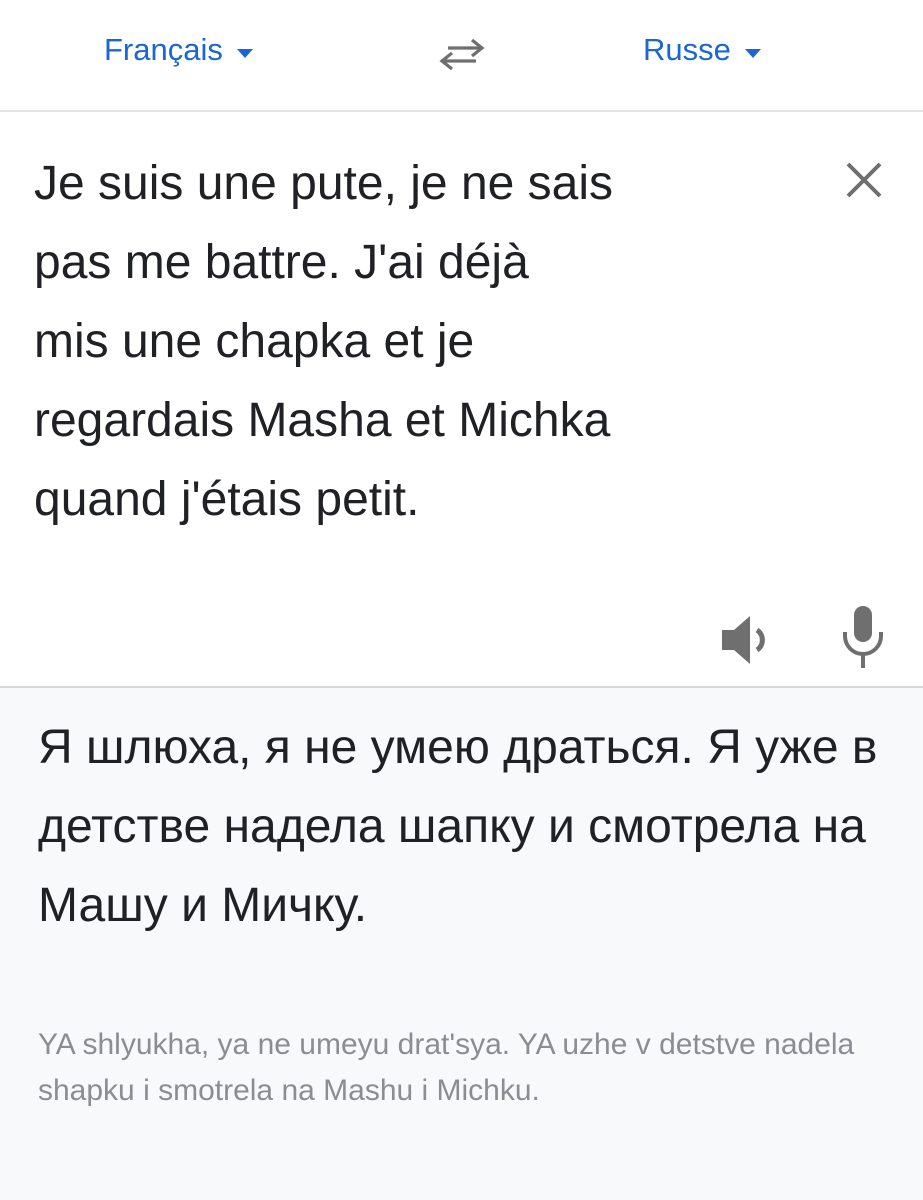 Image resolution: width=923 pixels, height=1200 pixels. Describe the element at coordinates (745, 640) in the screenshot. I see `speaker-icon` at that location.